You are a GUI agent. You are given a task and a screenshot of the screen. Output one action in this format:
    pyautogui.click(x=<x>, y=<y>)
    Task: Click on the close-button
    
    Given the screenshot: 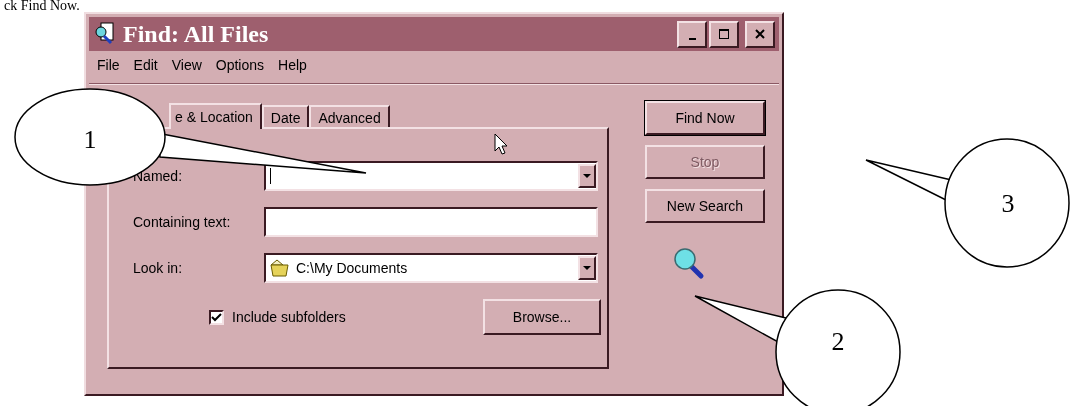 What is the action you would take?
    pyautogui.click(x=760, y=34)
    